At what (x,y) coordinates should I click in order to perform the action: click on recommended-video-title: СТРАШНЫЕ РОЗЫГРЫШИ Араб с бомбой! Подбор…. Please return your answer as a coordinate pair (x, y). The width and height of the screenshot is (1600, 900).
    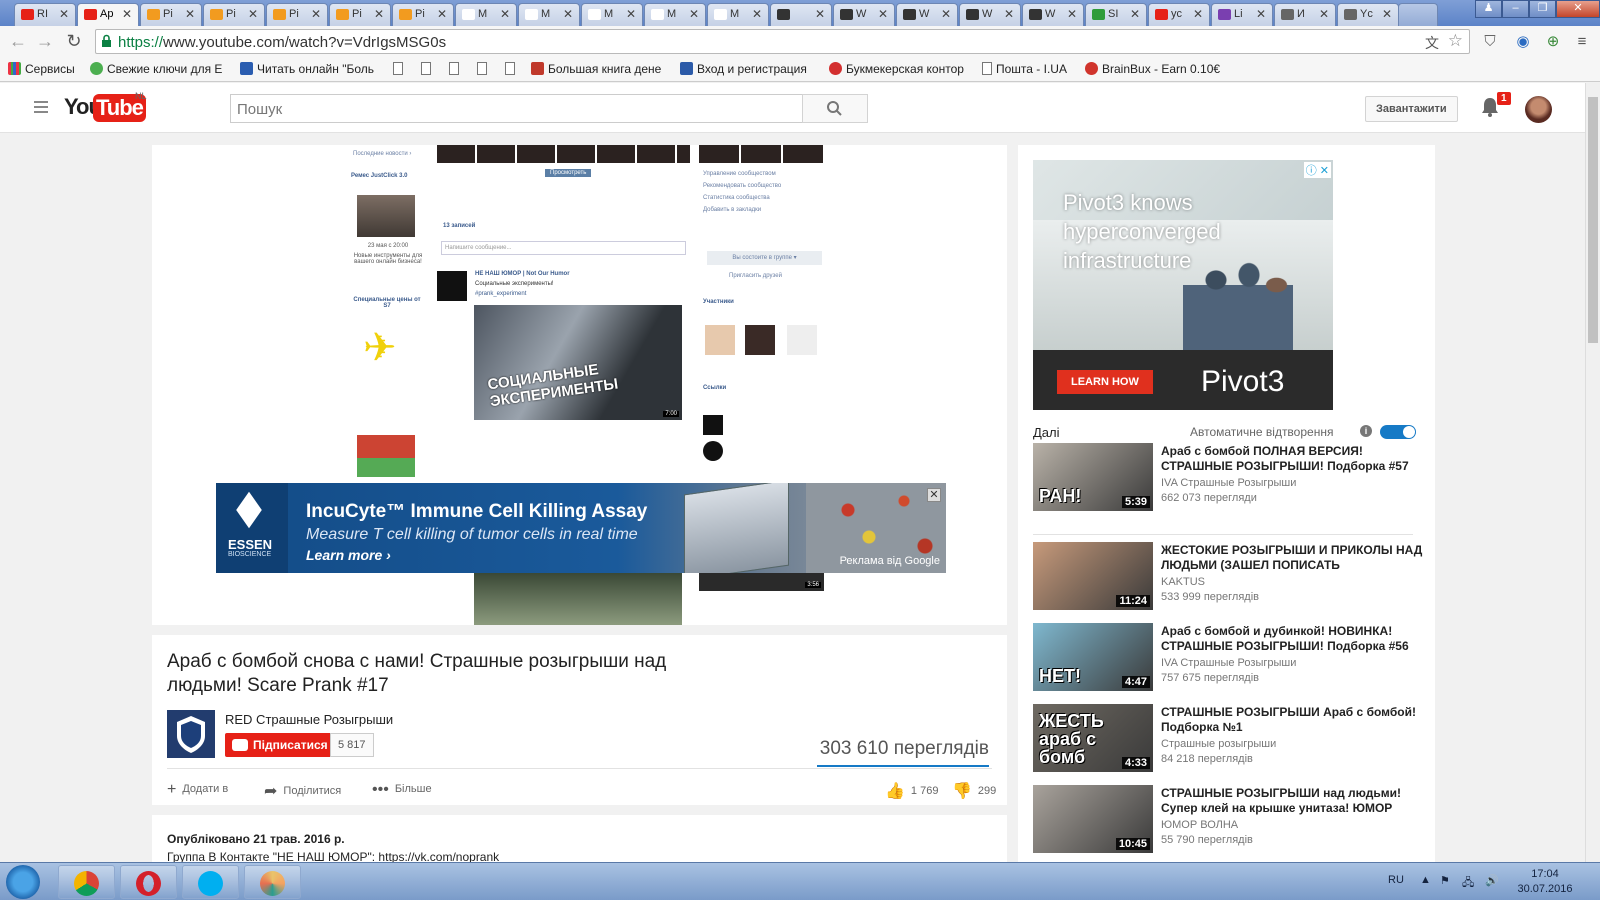
    Looking at the image, I should click on (1292, 720).